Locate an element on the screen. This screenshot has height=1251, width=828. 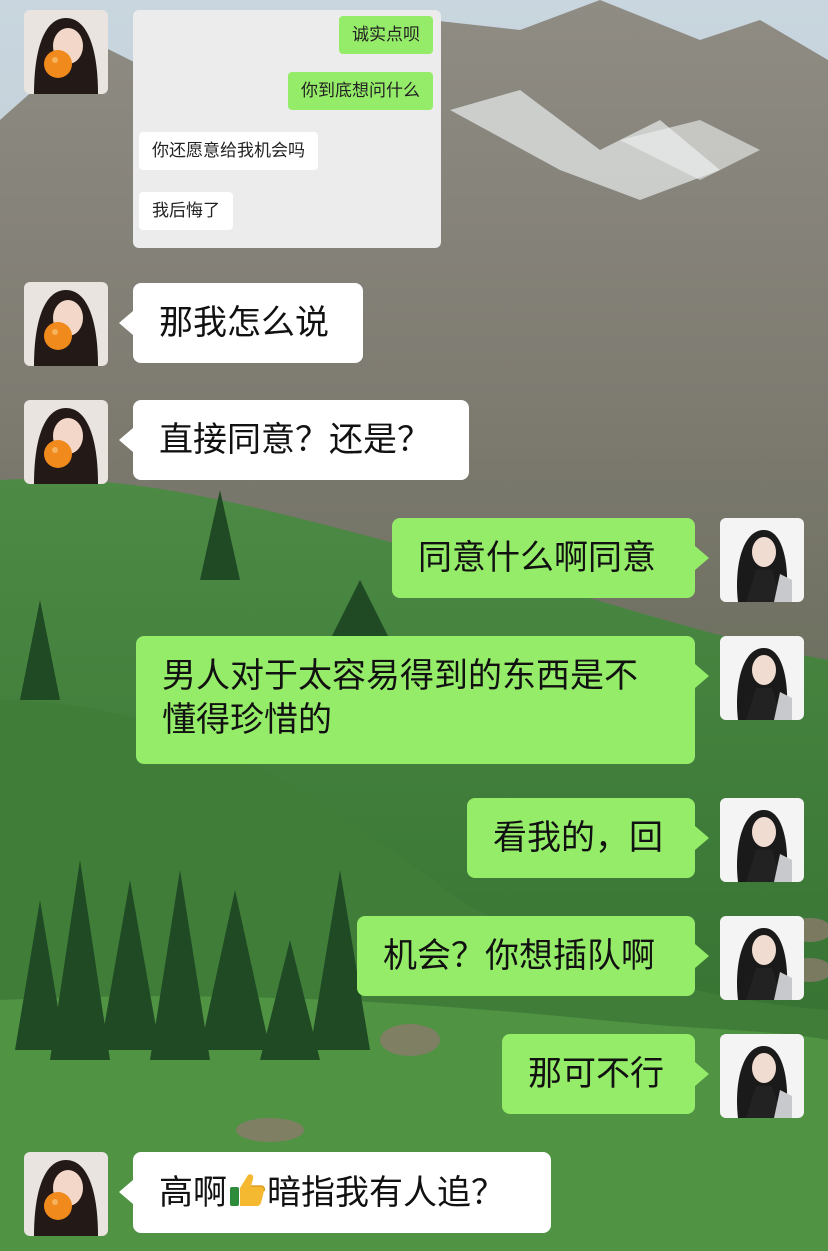
outgoing-message-bubble: 男人对于太容易得到的东西是不懂得珍惜的 is located at coordinates (422, 700).